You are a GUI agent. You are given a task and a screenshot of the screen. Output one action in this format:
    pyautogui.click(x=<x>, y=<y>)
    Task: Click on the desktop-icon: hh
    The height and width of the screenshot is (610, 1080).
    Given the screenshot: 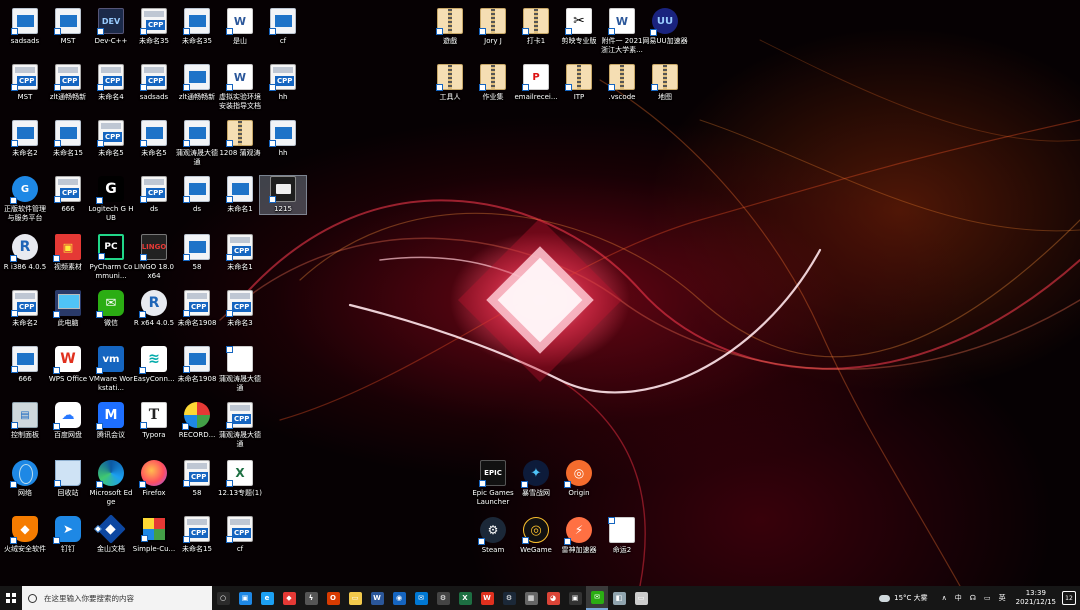 What is the action you would take?
    pyautogui.click(x=283, y=139)
    